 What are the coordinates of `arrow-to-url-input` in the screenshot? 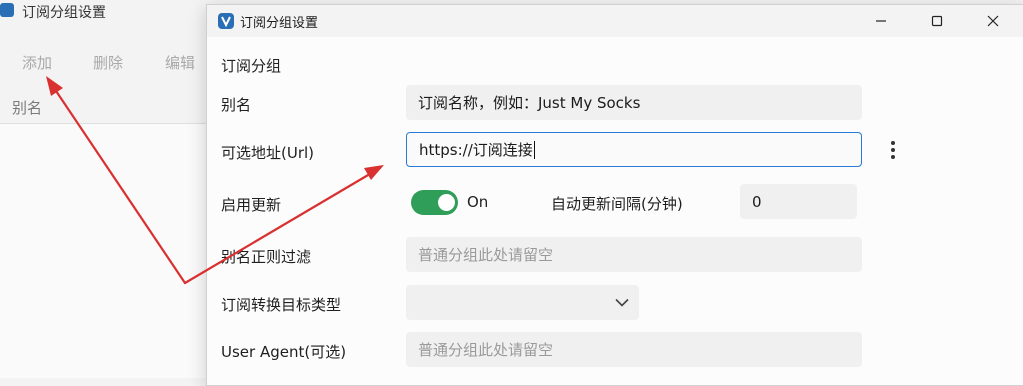 It's located at (282, 225).